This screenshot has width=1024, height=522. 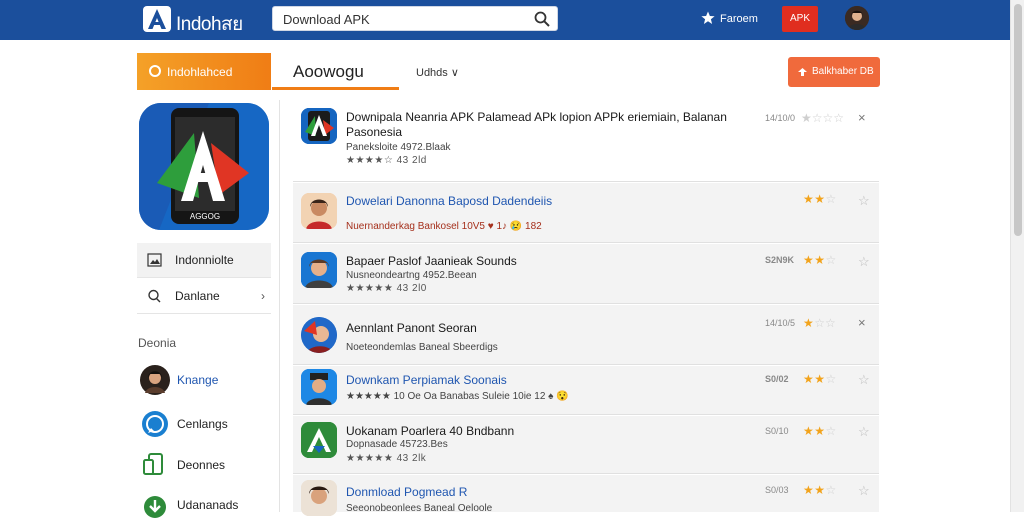 What do you see at coordinates (197, 296) in the screenshot?
I see `sidebar-item-label: Danlane` at bounding box center [197, 296].